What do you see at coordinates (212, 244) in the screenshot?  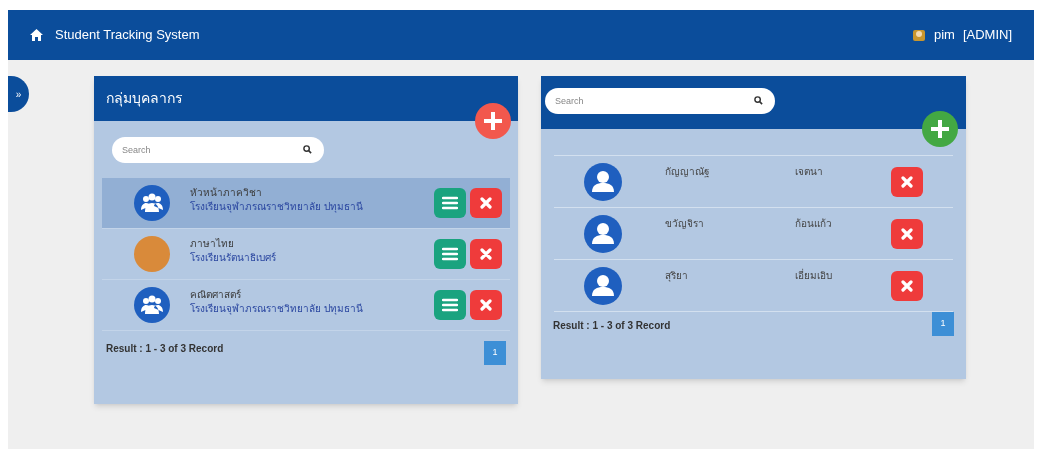 I see `group-name: ภาษาไทย` at bounding box center [212, 244].